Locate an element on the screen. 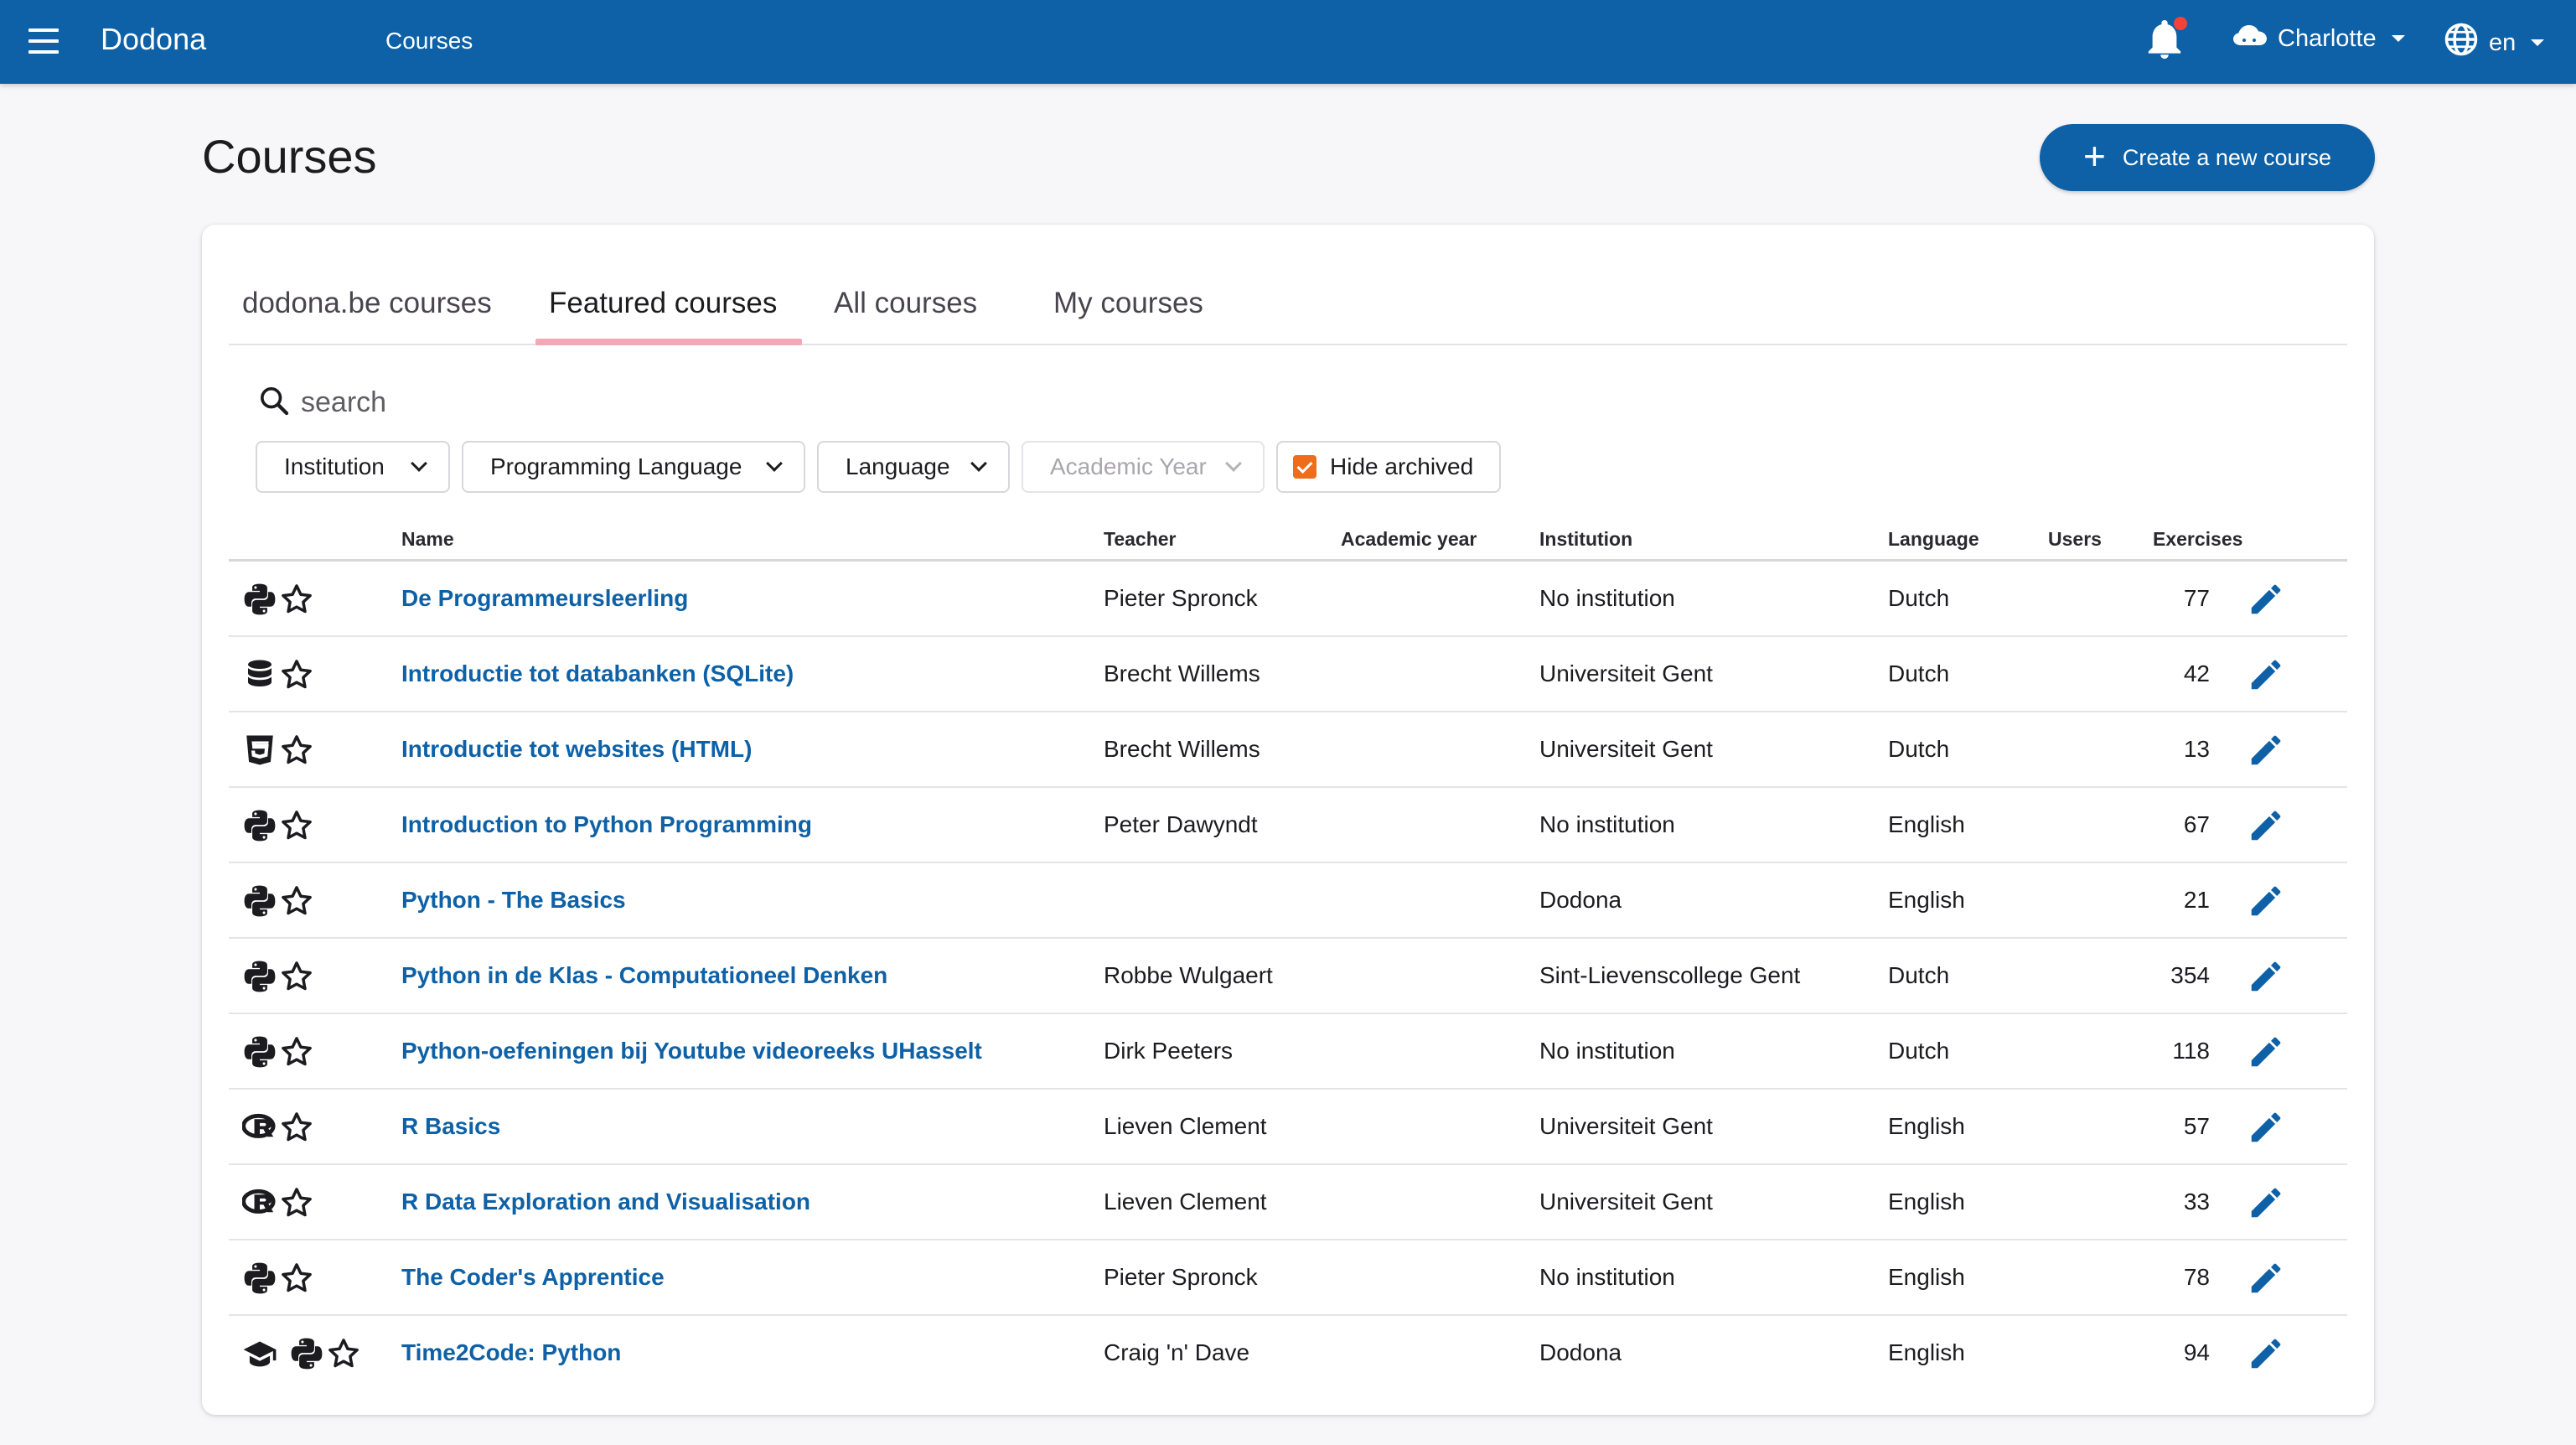 The height and width of the screenshot is (1445, 2576). database-icon is located at coordinates (259, 675).